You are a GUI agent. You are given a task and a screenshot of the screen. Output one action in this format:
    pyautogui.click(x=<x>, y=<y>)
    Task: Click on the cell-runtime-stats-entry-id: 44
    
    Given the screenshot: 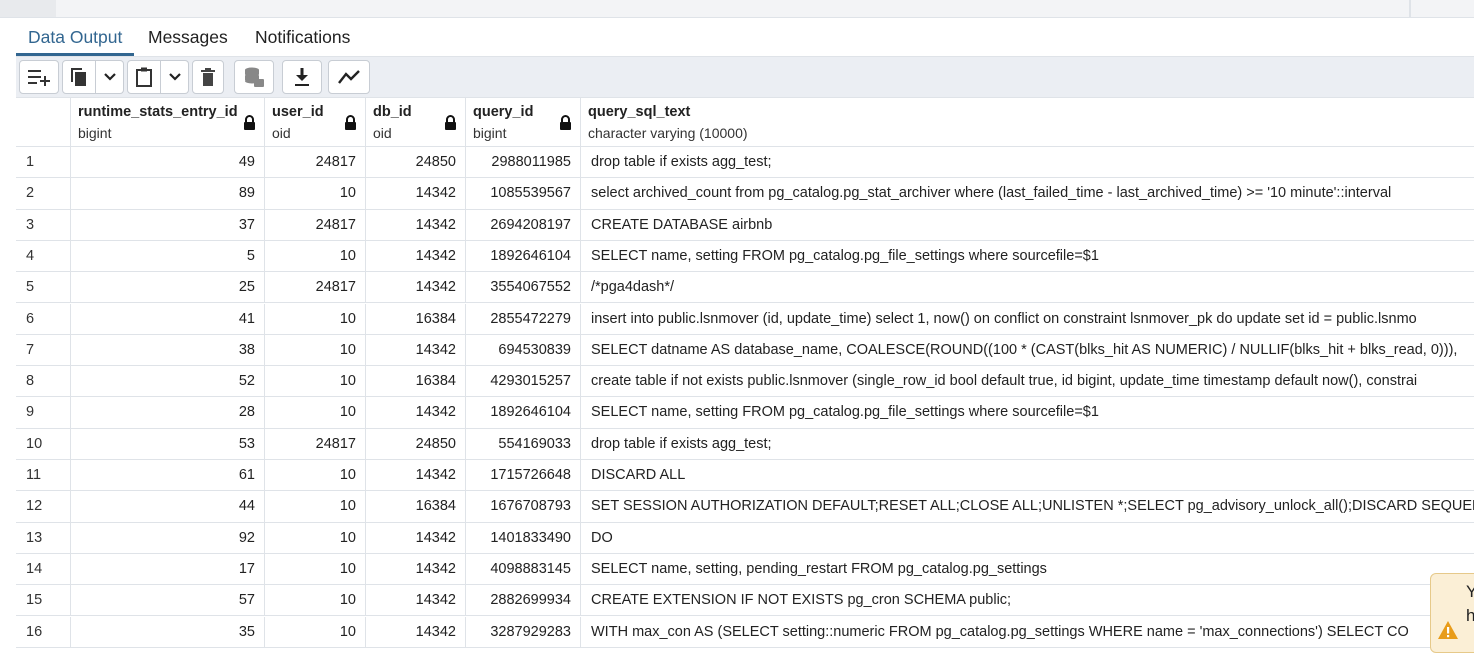 What is the action you would take?
    pyautogui.click(x=168, y=507)
    